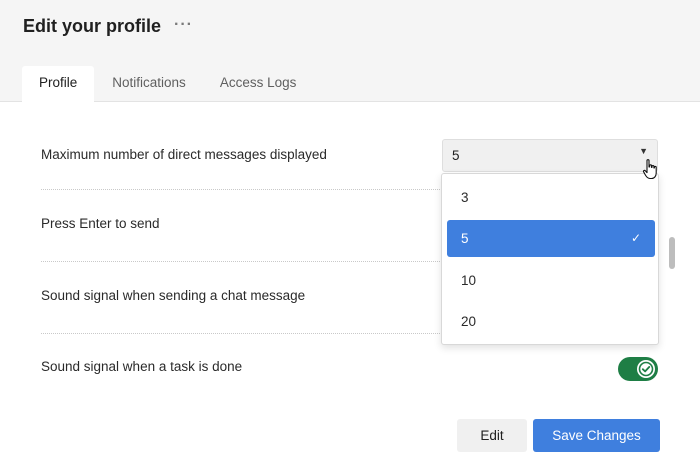  I want to click on hand-cursor-icon, so click(649, 169).